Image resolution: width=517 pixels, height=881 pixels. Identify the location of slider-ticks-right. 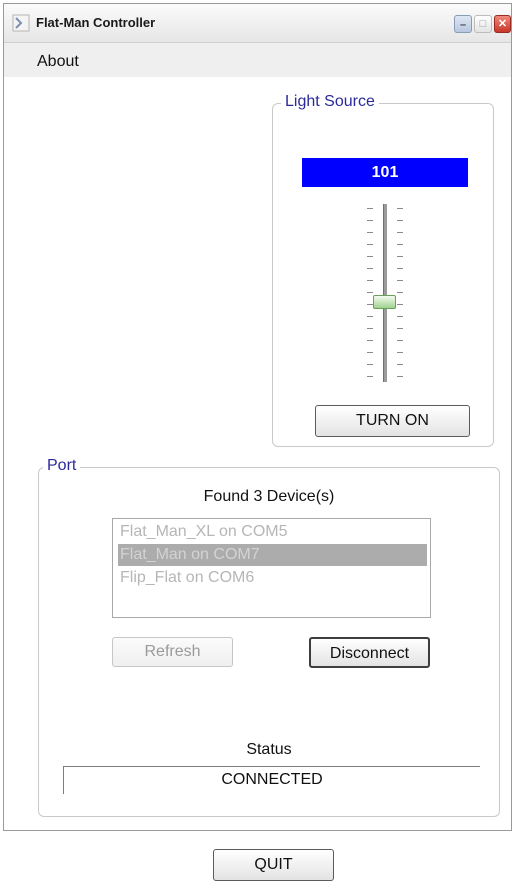
(400, 294).